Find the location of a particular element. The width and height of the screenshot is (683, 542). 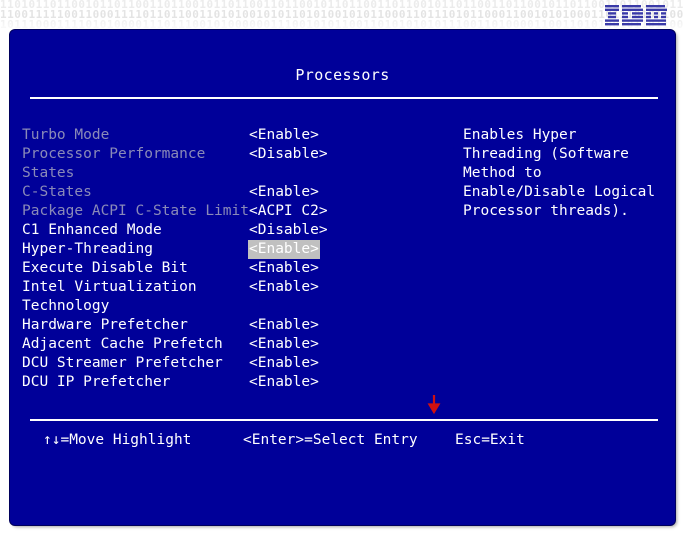

title-separator is located at coordinates (344, 98).